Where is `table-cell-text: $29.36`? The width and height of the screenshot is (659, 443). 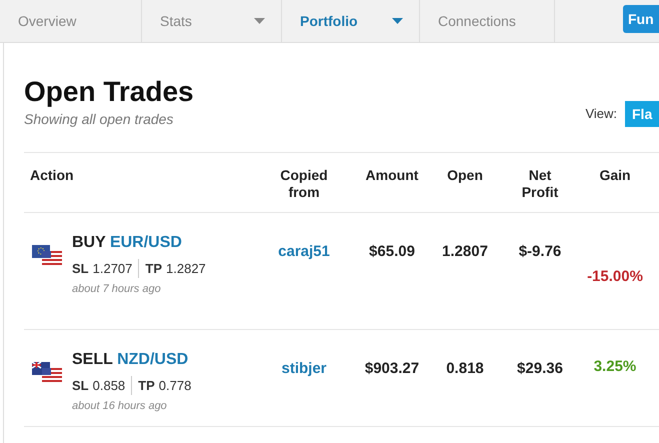 table-cell-text: $29.36 is located at coordinates (540, 368).